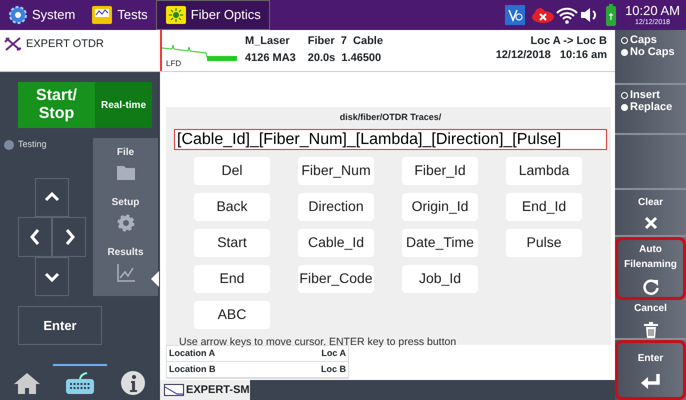 The image size is (686, 400). I want to click on menu-item: Setup, so click(125, 219).